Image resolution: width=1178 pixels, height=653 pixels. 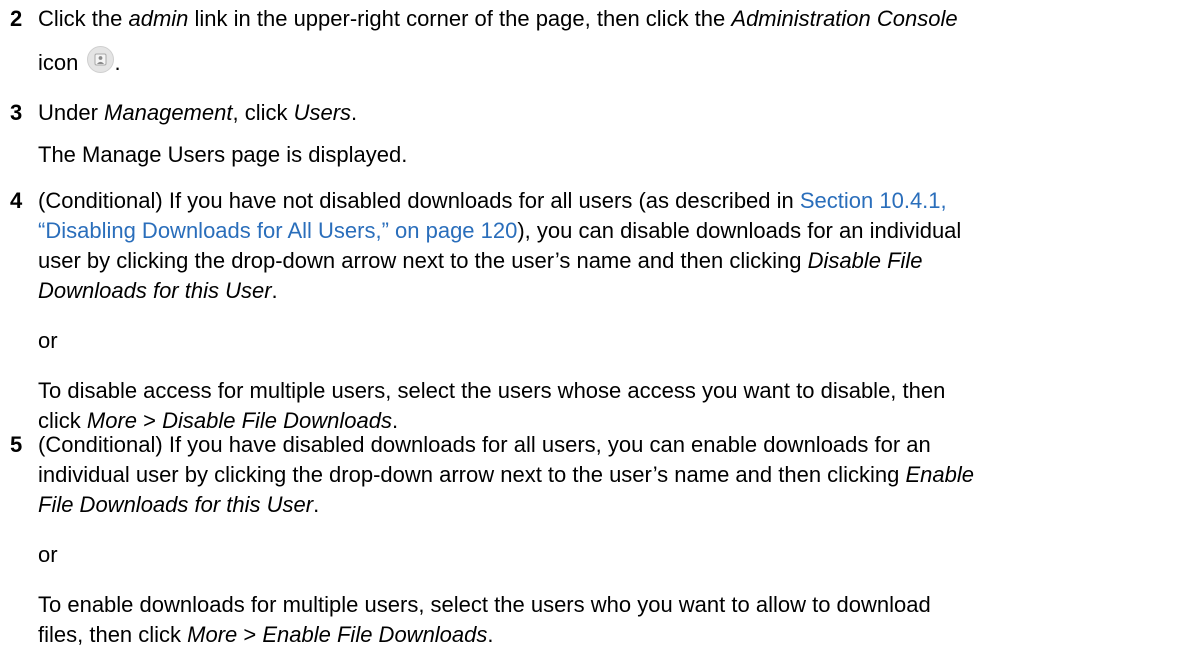 What do you see at coordinates (83, 18) in the screenshot?
I see `text-run: Click the` at bounding box center [83, 18].